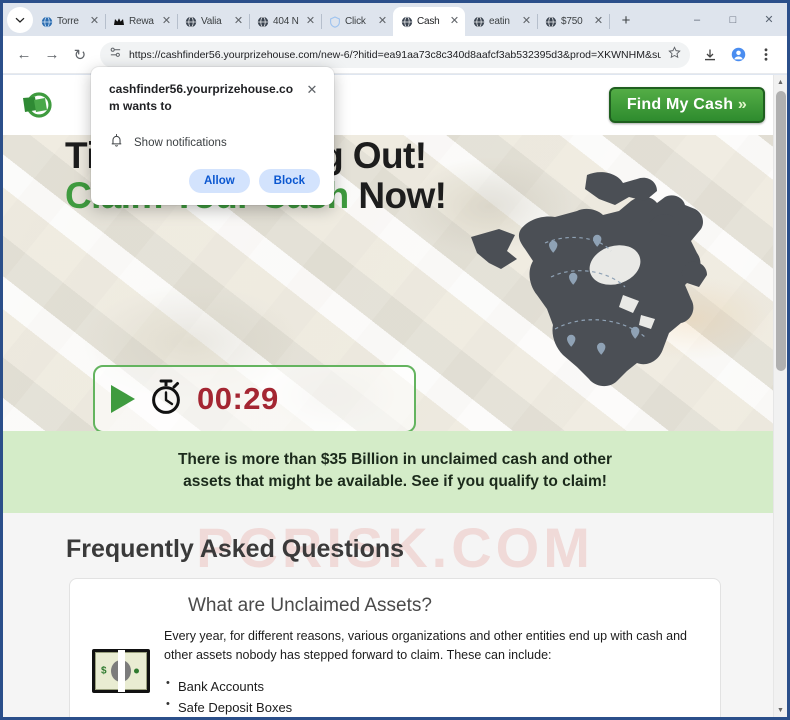 The width and height of the screenshot is (790, 720). Describe the element at coordinates (115, 55) in the screenshot. I see `tune-icon` at that location.